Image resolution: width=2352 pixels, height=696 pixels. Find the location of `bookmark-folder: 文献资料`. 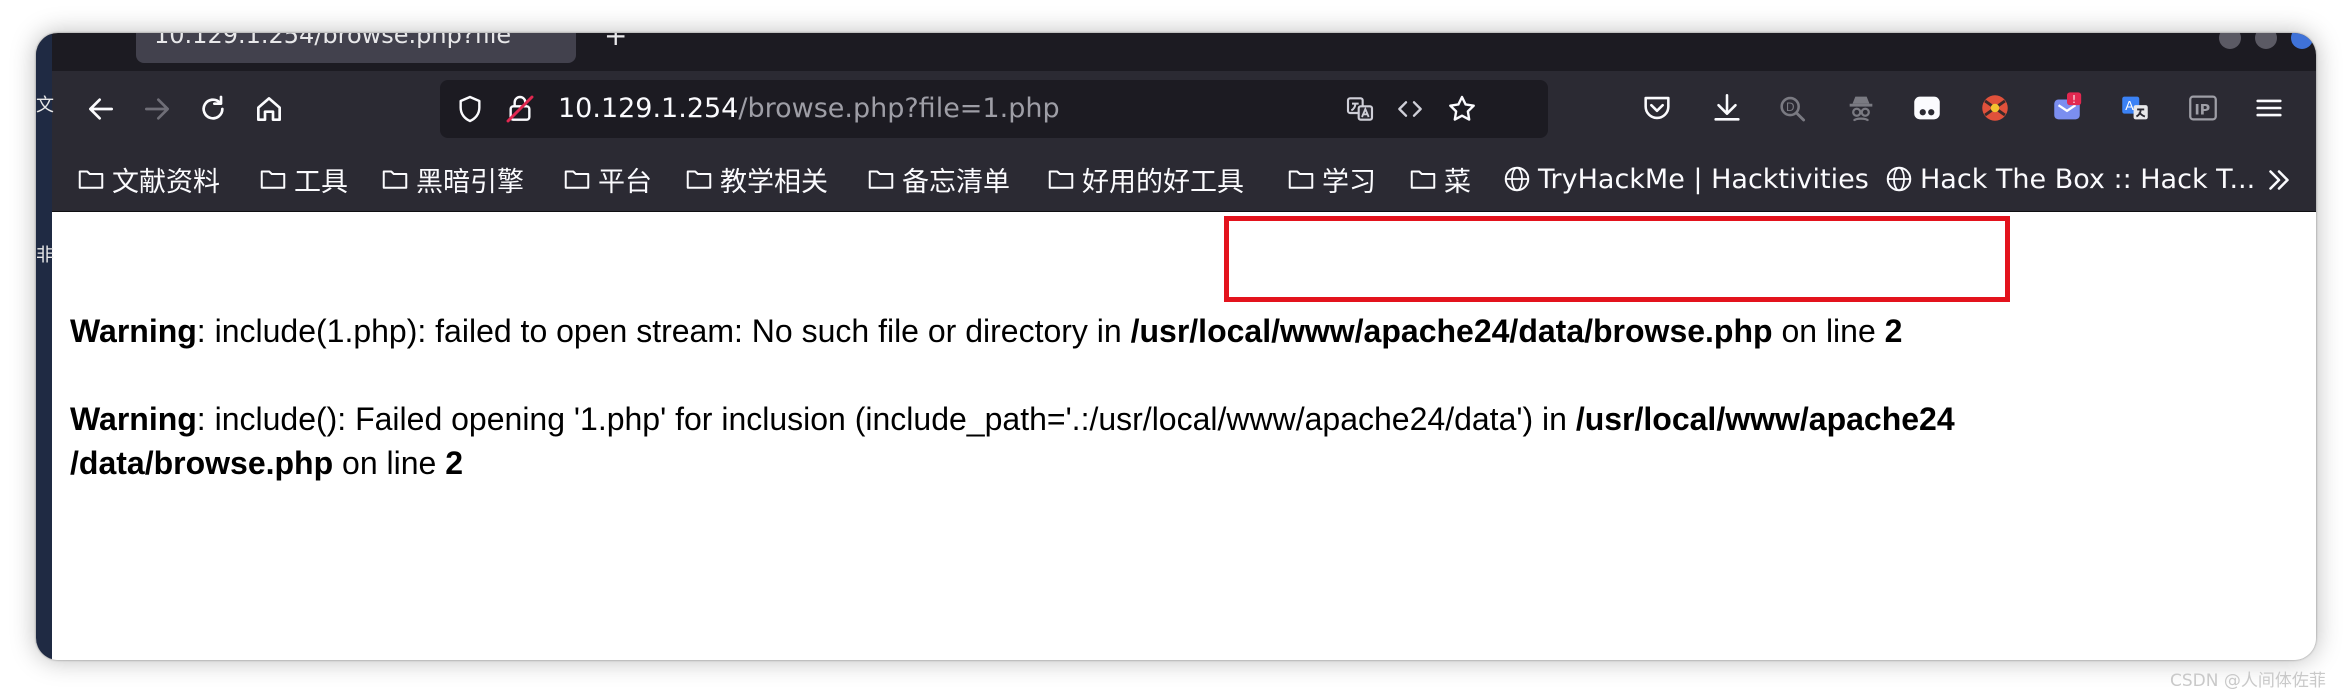

bookmark-folder: 文献资料 is located at coordinates (148, 179).